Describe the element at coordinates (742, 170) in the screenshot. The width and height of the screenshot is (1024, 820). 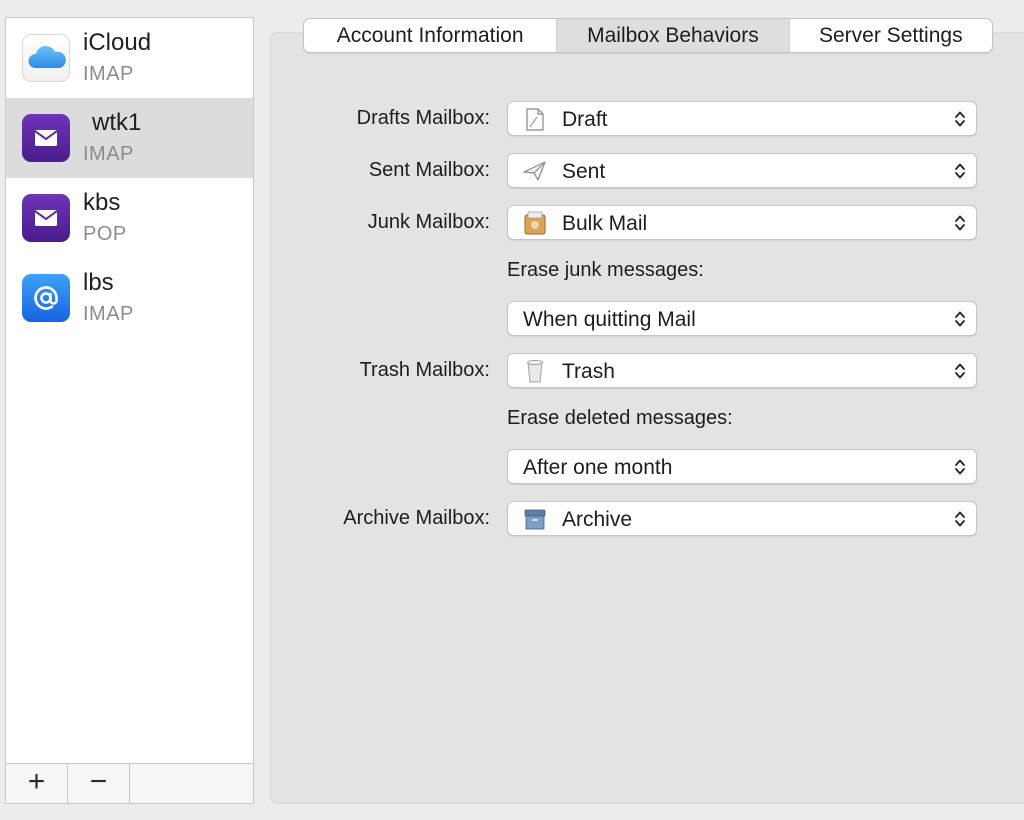
I see `sent-mailbox-popup: Sent` at that location.